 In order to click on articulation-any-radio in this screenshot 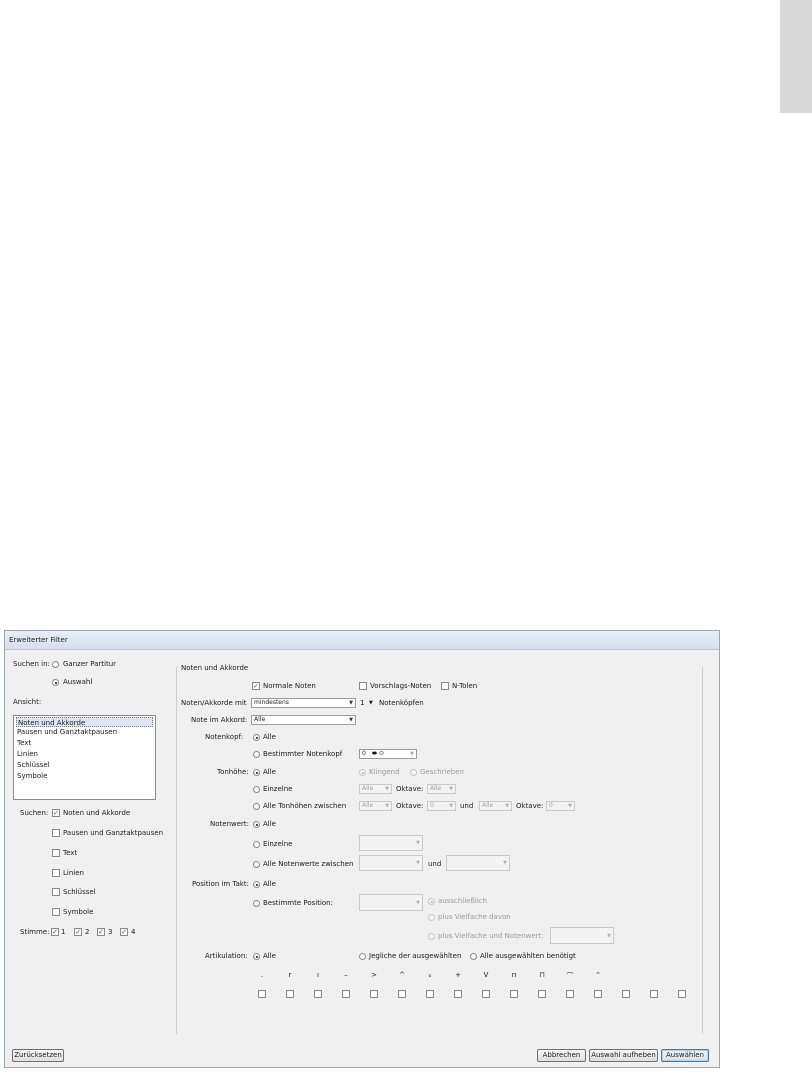, I will do `click(362, 956)`.